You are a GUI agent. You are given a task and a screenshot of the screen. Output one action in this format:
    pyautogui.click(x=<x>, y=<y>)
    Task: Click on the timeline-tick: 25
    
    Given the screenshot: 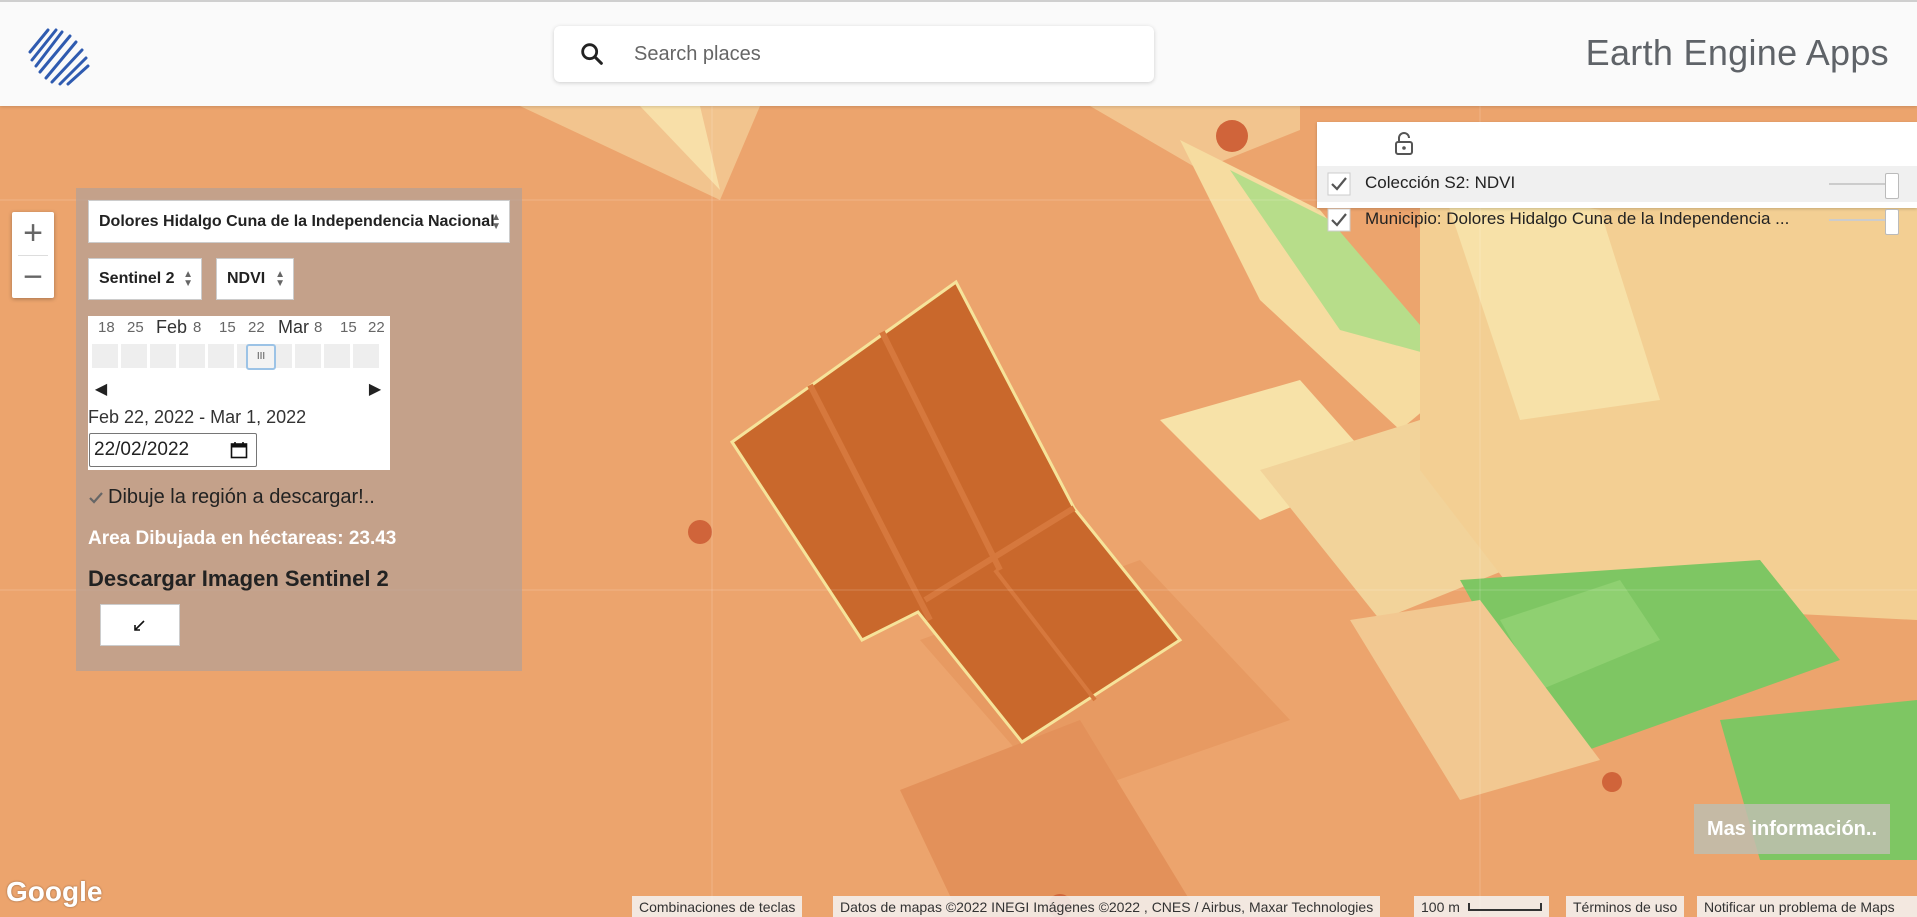 What is the action you would take?
    pyautogui.click(x=135, y=327)
    